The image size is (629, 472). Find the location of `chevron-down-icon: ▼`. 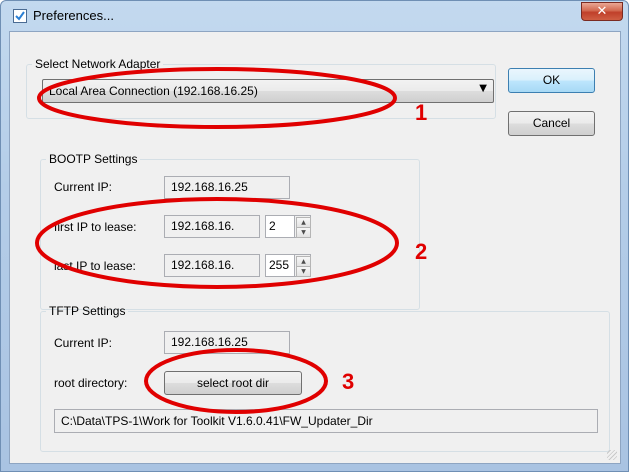

chevron-down-icon: ▼ is located at coordinates (483, 88).